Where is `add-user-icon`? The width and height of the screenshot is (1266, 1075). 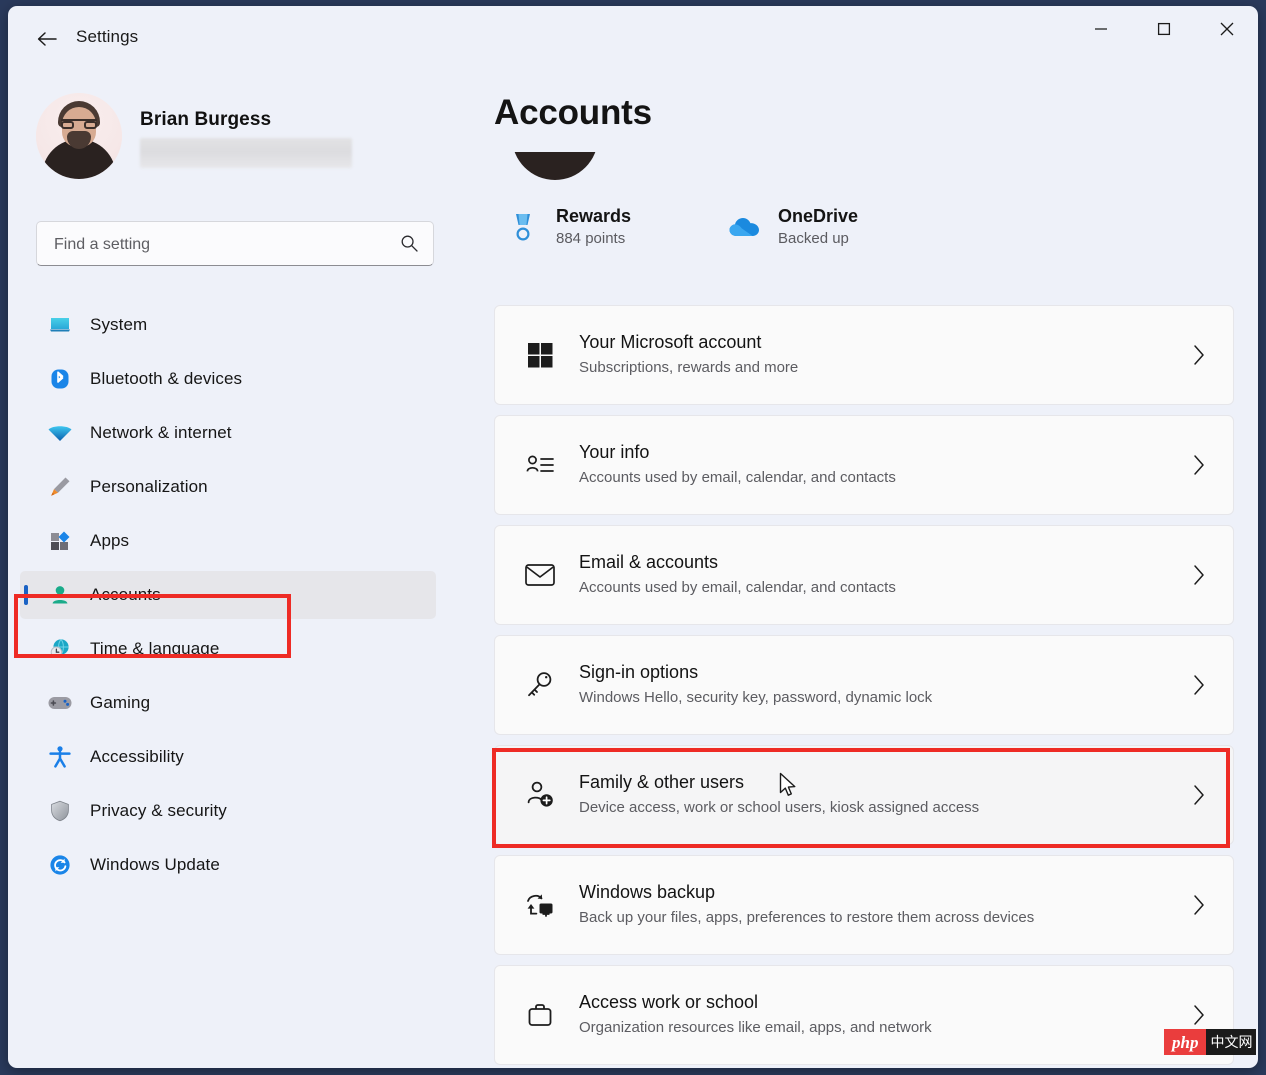 add-user-icon is located at coordinates (540, 795).